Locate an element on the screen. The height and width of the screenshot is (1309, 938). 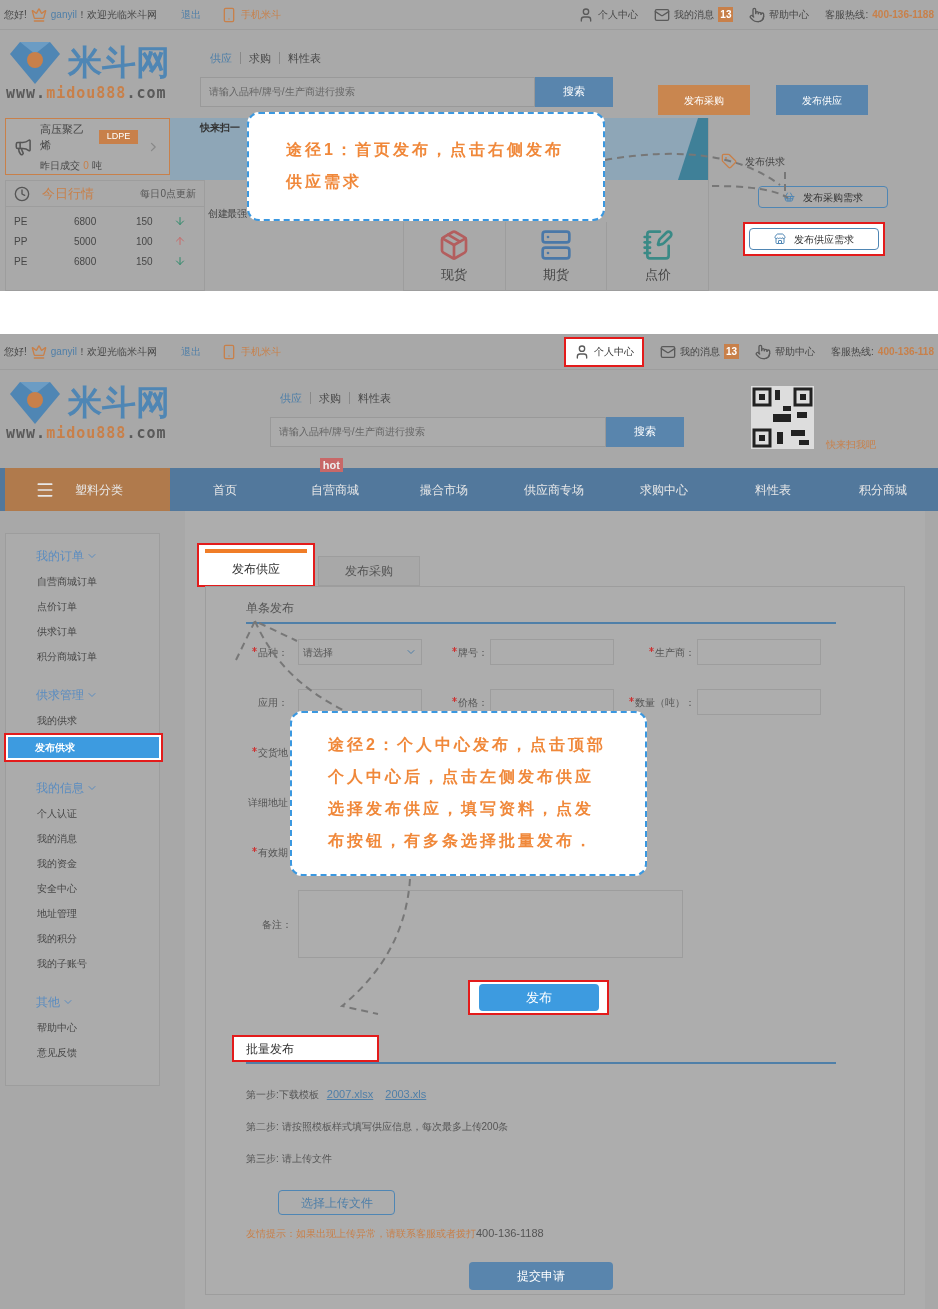
field-label: 有效期 is located at coordinates (273, 852).